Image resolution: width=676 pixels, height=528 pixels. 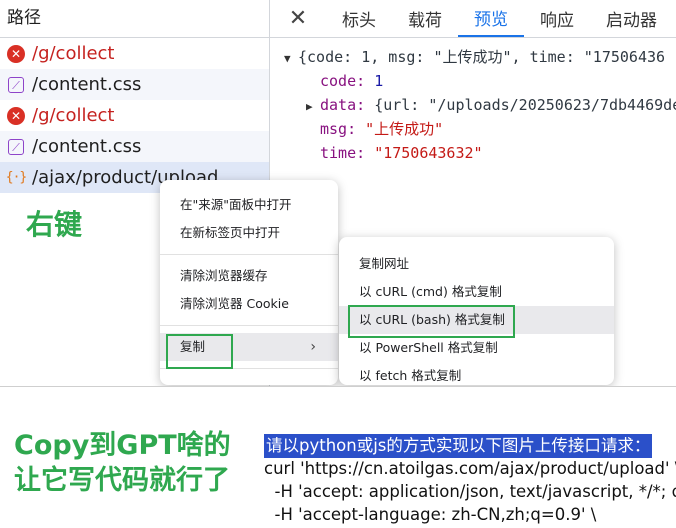 I want to click on xhr-icon: {·}, so click(x=16, y=177).